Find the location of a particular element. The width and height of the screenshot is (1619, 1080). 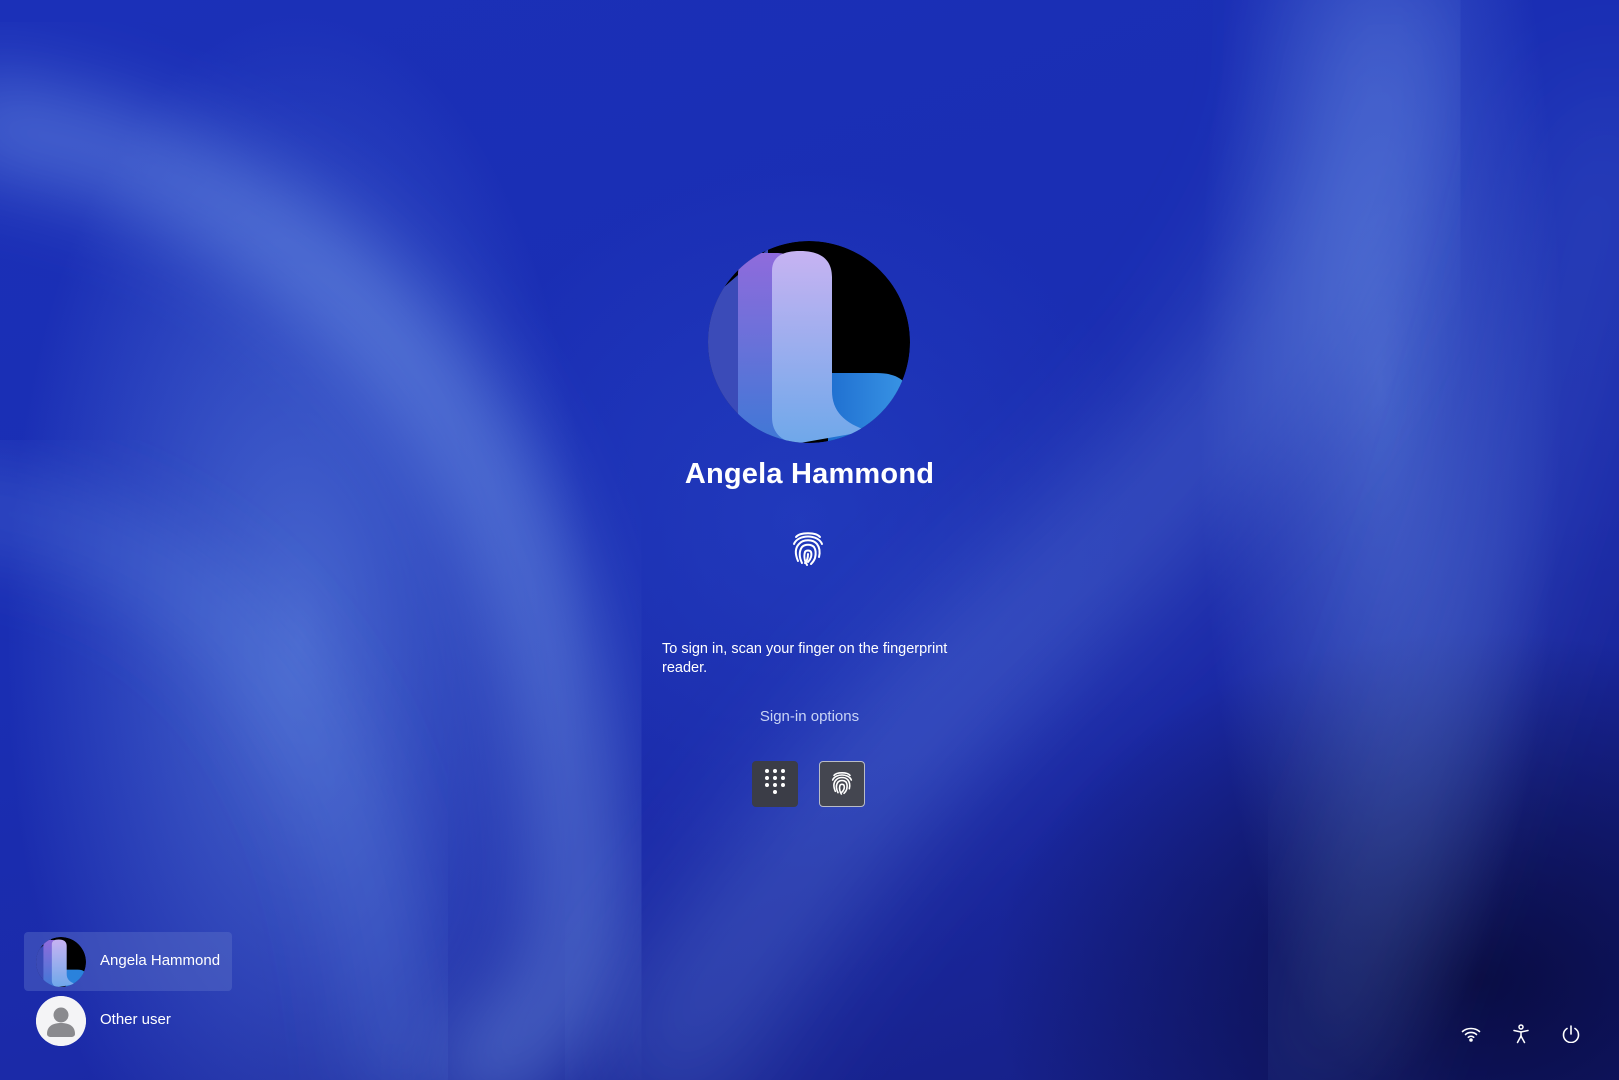

user-avatar-small is located at coordinates (61, 962).